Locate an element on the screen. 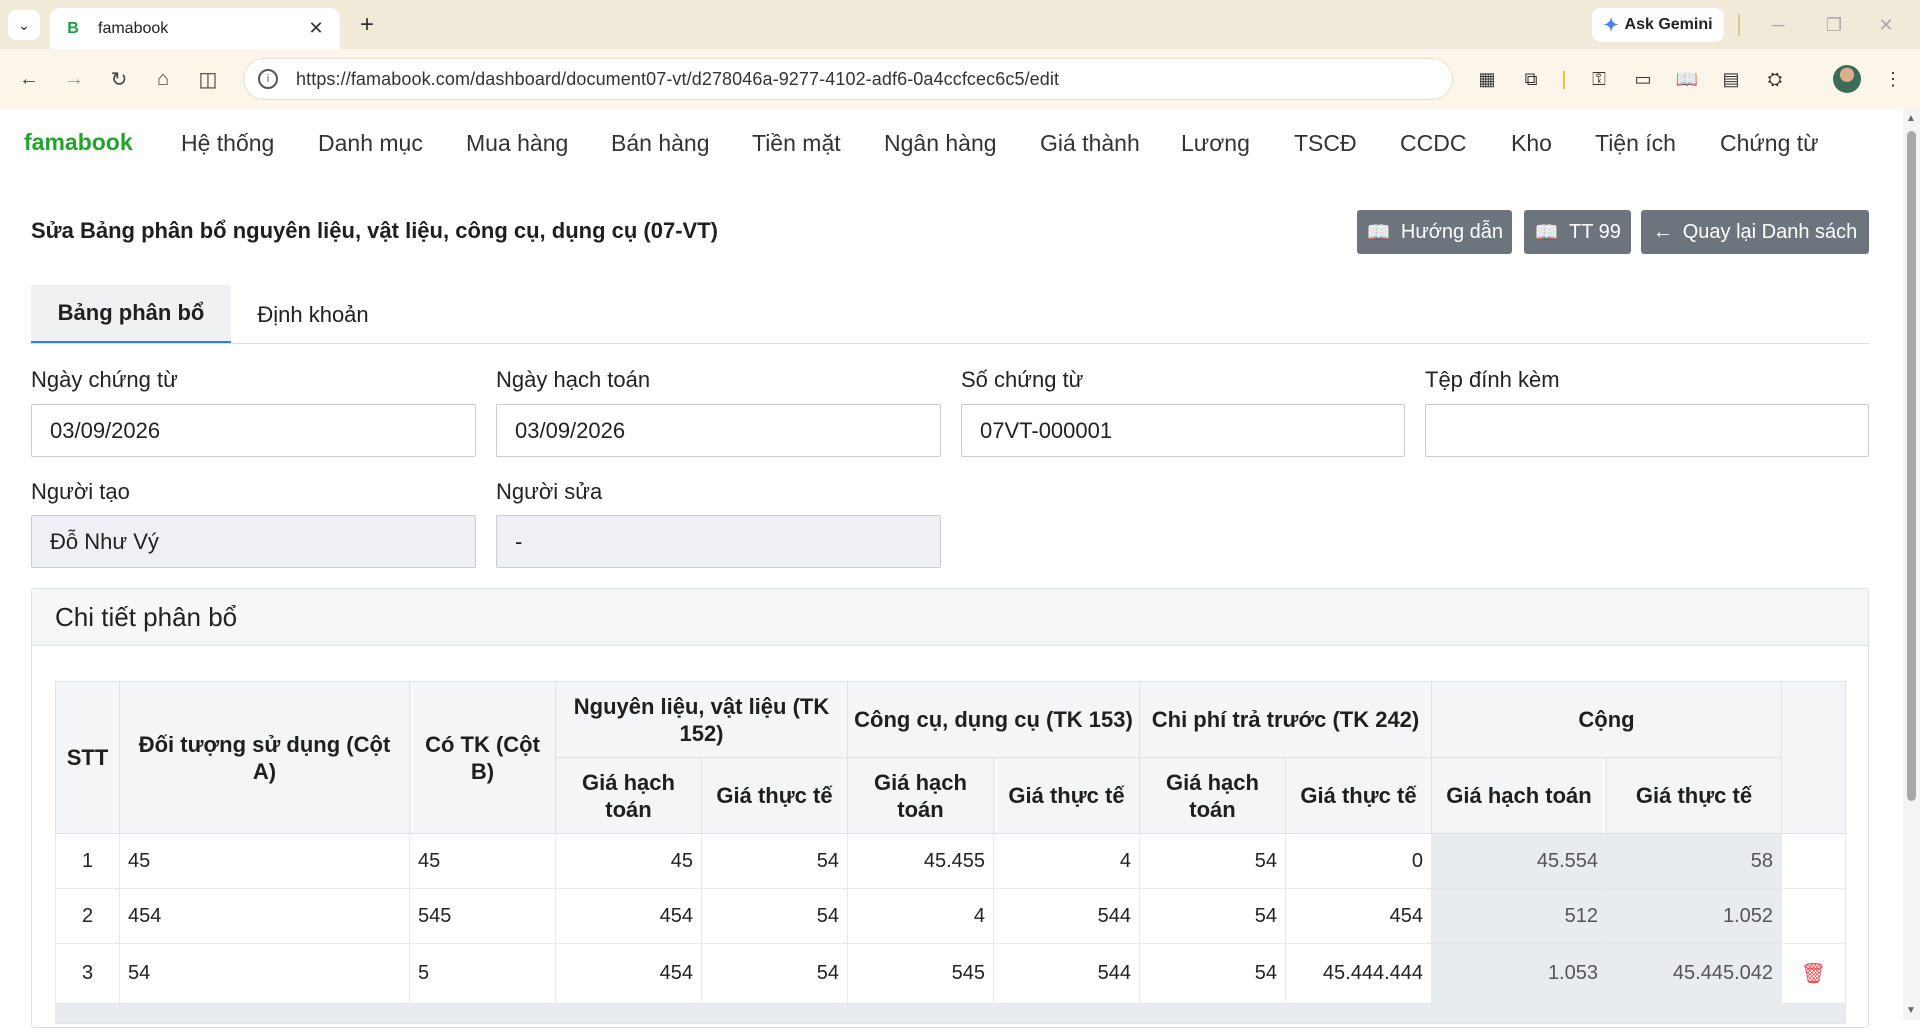 The height and width of the screenshot is (1028, 1920). minimize-button: ─ is located at coordinates (1778, 25).